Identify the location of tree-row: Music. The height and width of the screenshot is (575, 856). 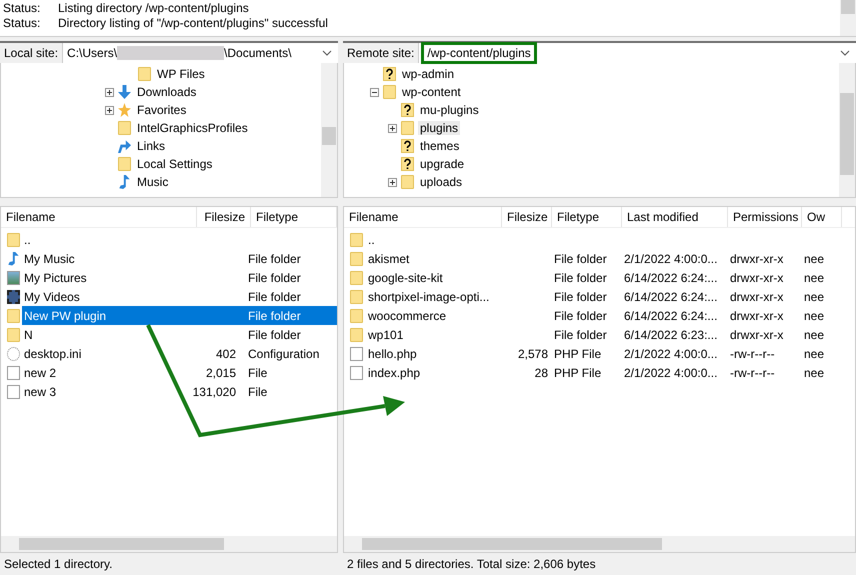
(161, 182).